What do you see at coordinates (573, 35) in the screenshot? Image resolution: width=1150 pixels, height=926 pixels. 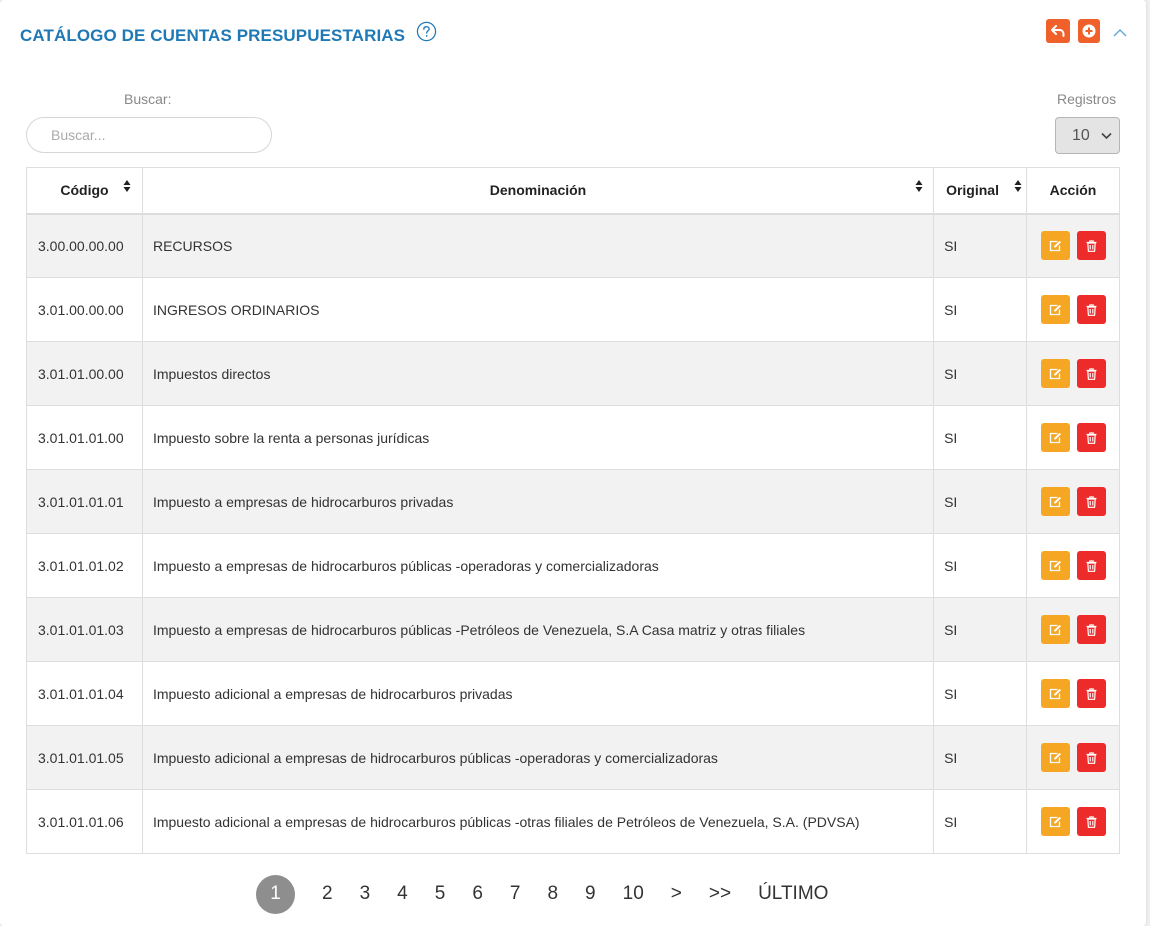 I see `panel-header: CATÁLOGO DE CUENTAS PRESUPUESTARIAS` at bounding box center [573, 35].